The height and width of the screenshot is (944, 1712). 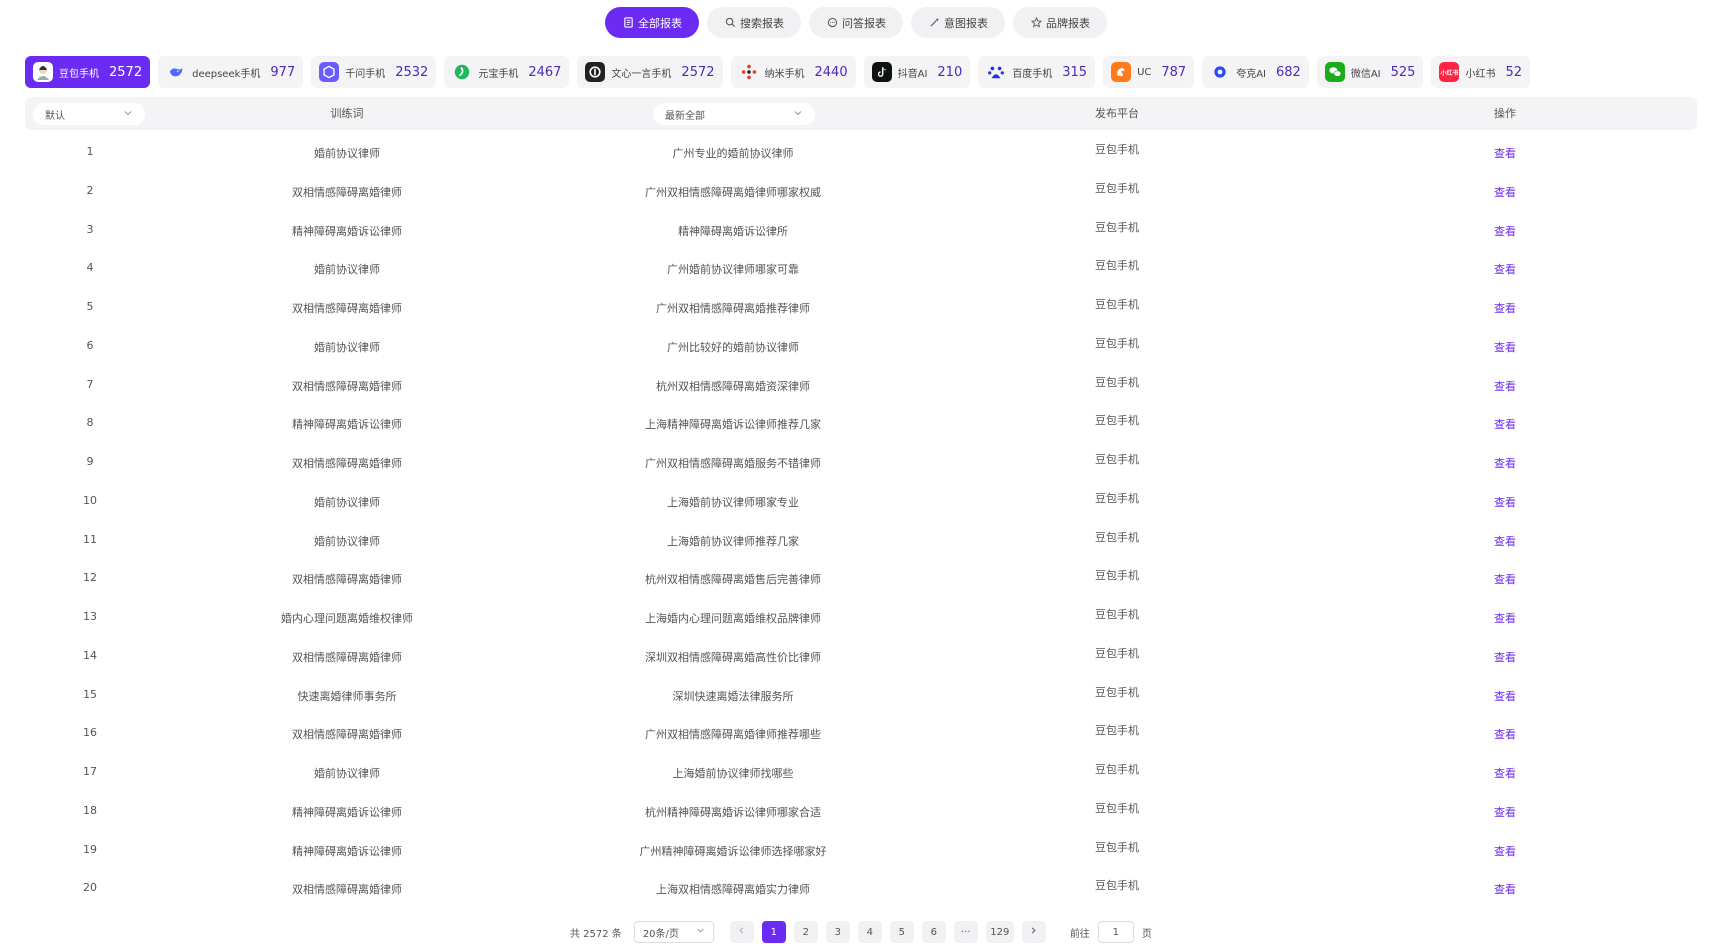 What do you see at coordinates (861, 423) in the screenshot?
I see `table-row: 8 精神障碍离婚诉讼律师 上海精神障碍离婚诉讼律师推荐几家 豆包手机 查看` at bounding box center [861, 423].